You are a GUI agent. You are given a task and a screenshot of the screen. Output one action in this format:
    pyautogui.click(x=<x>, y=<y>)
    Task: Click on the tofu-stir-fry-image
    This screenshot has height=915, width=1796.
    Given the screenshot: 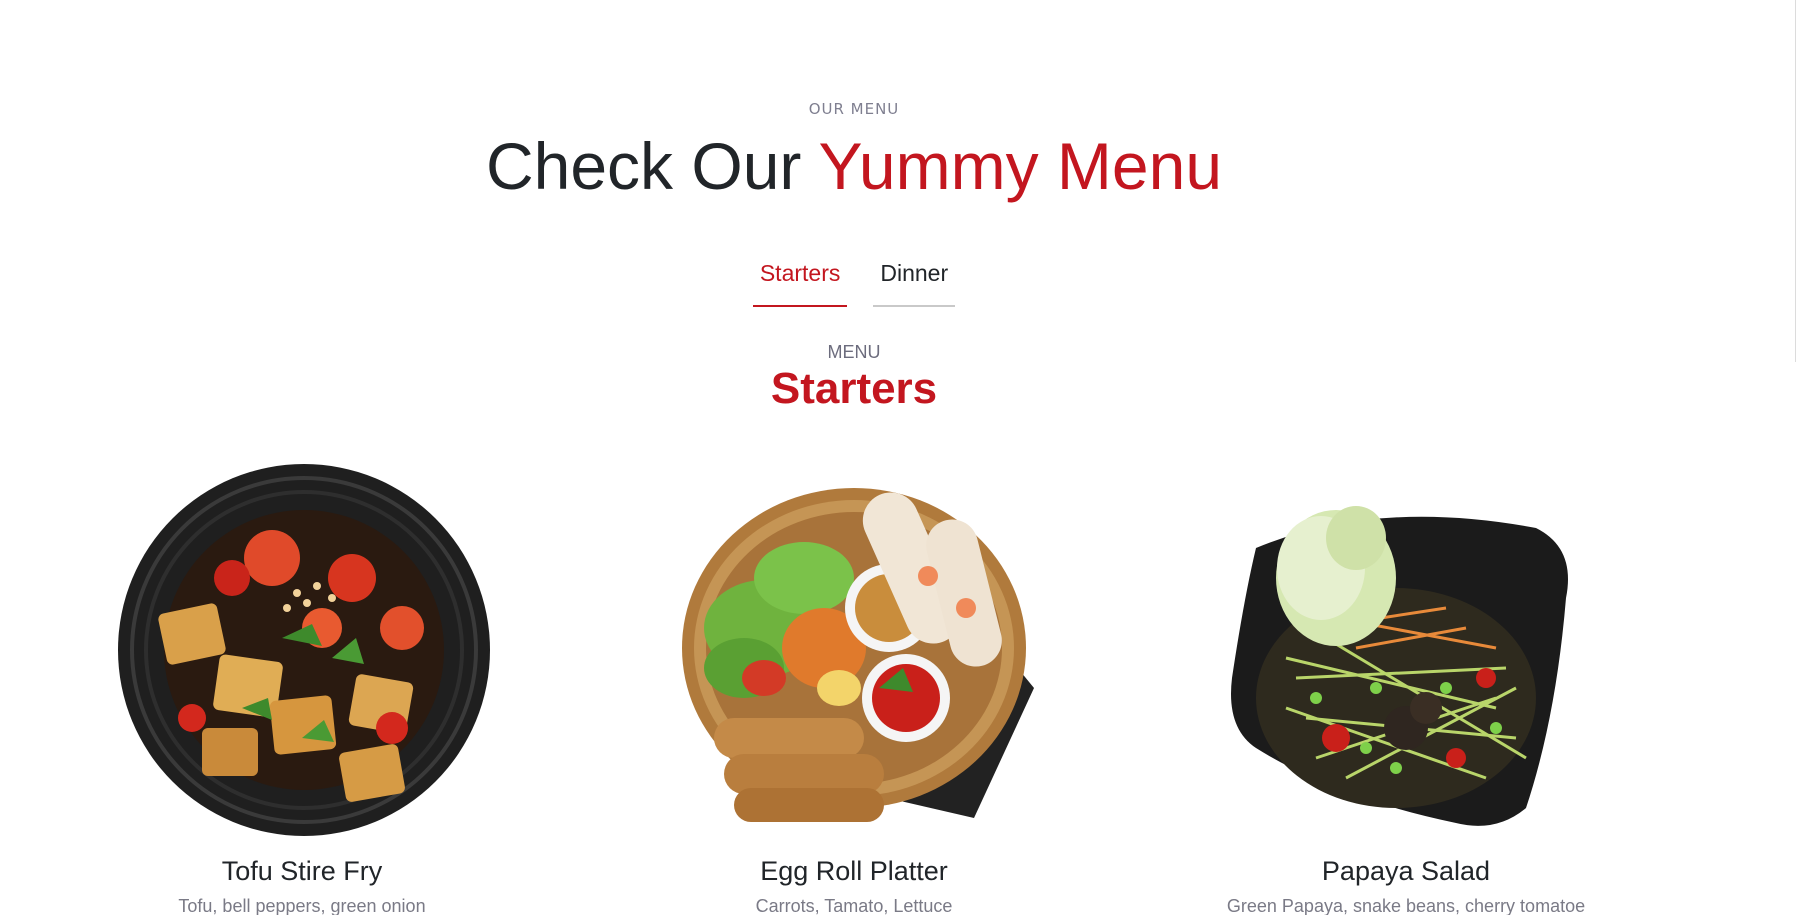 What is the action you would take?
    pyautogui.click(x=302, y=653)
    